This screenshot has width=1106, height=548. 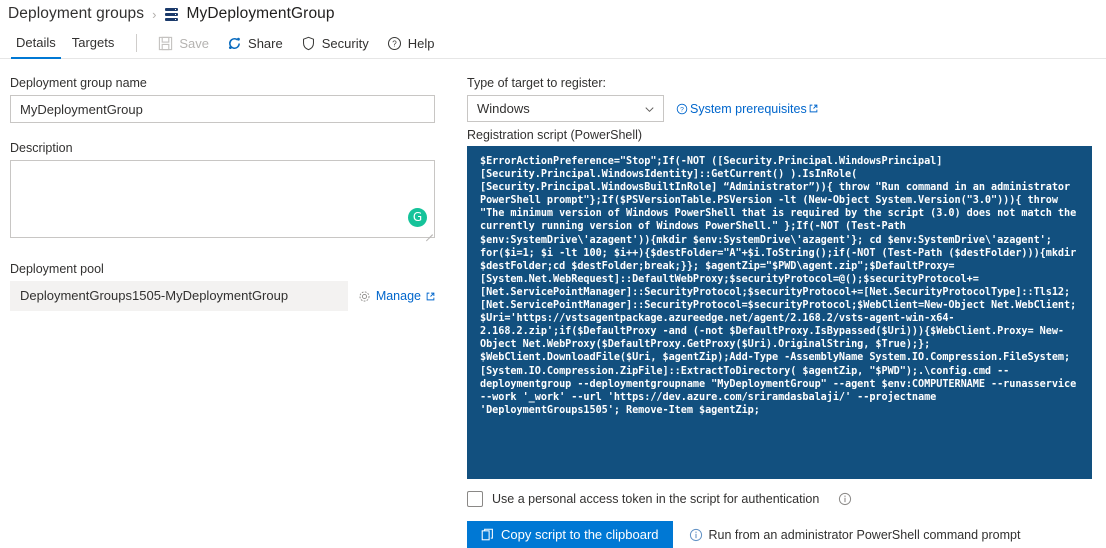 I want to click on gear-icon, so click(x=364, y=296).